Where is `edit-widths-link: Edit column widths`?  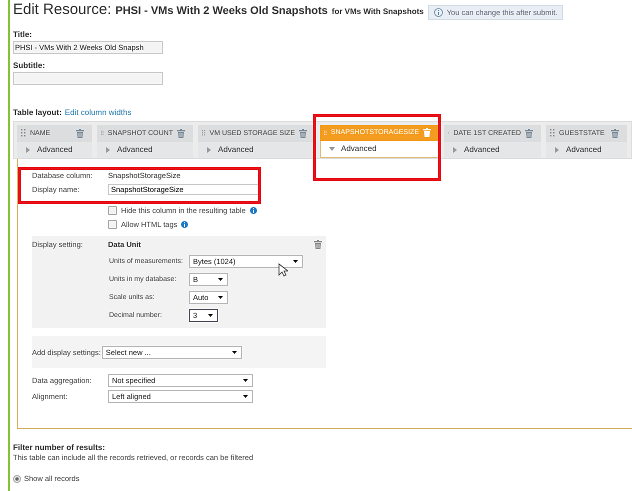
edit-widths-link: Edit column widths is located at coordinates (98, 112).